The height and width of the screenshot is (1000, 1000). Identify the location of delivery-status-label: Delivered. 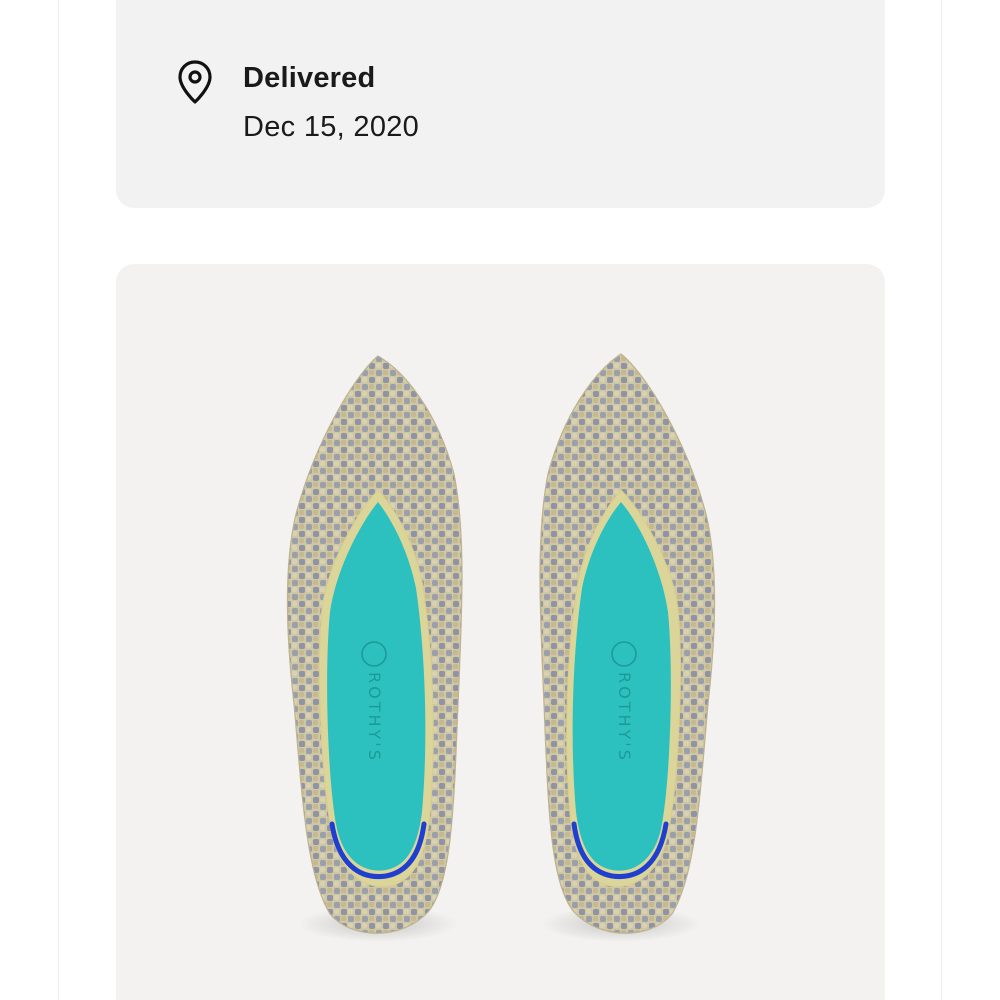
(309, 78).